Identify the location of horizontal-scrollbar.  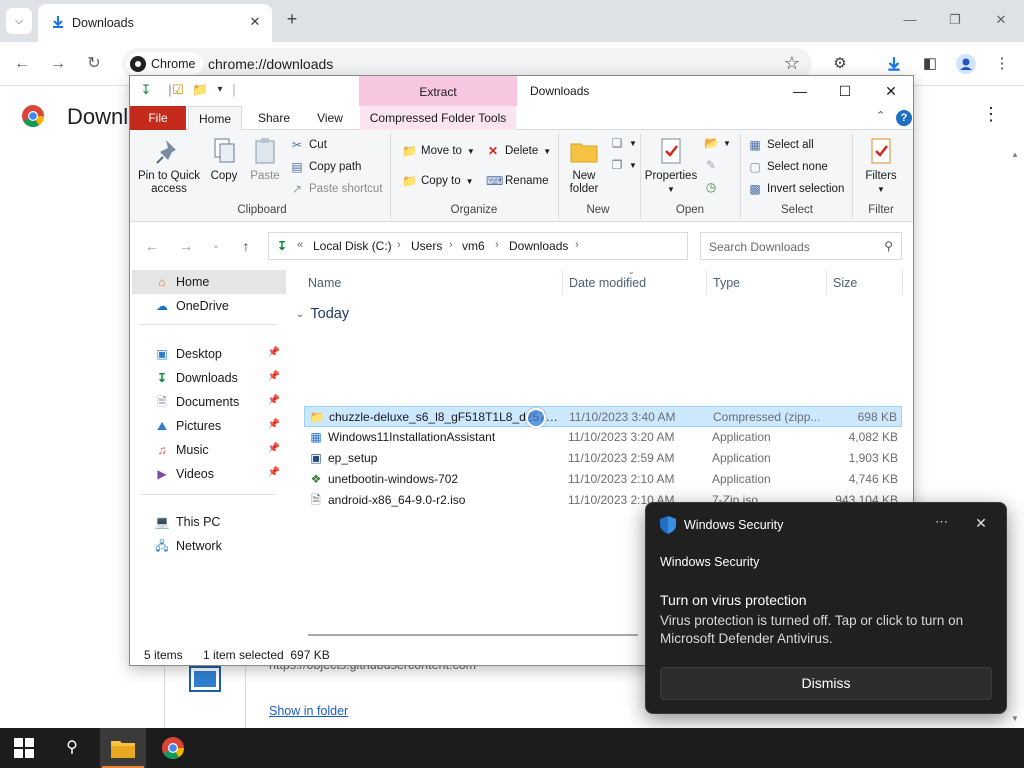
(473, 635).